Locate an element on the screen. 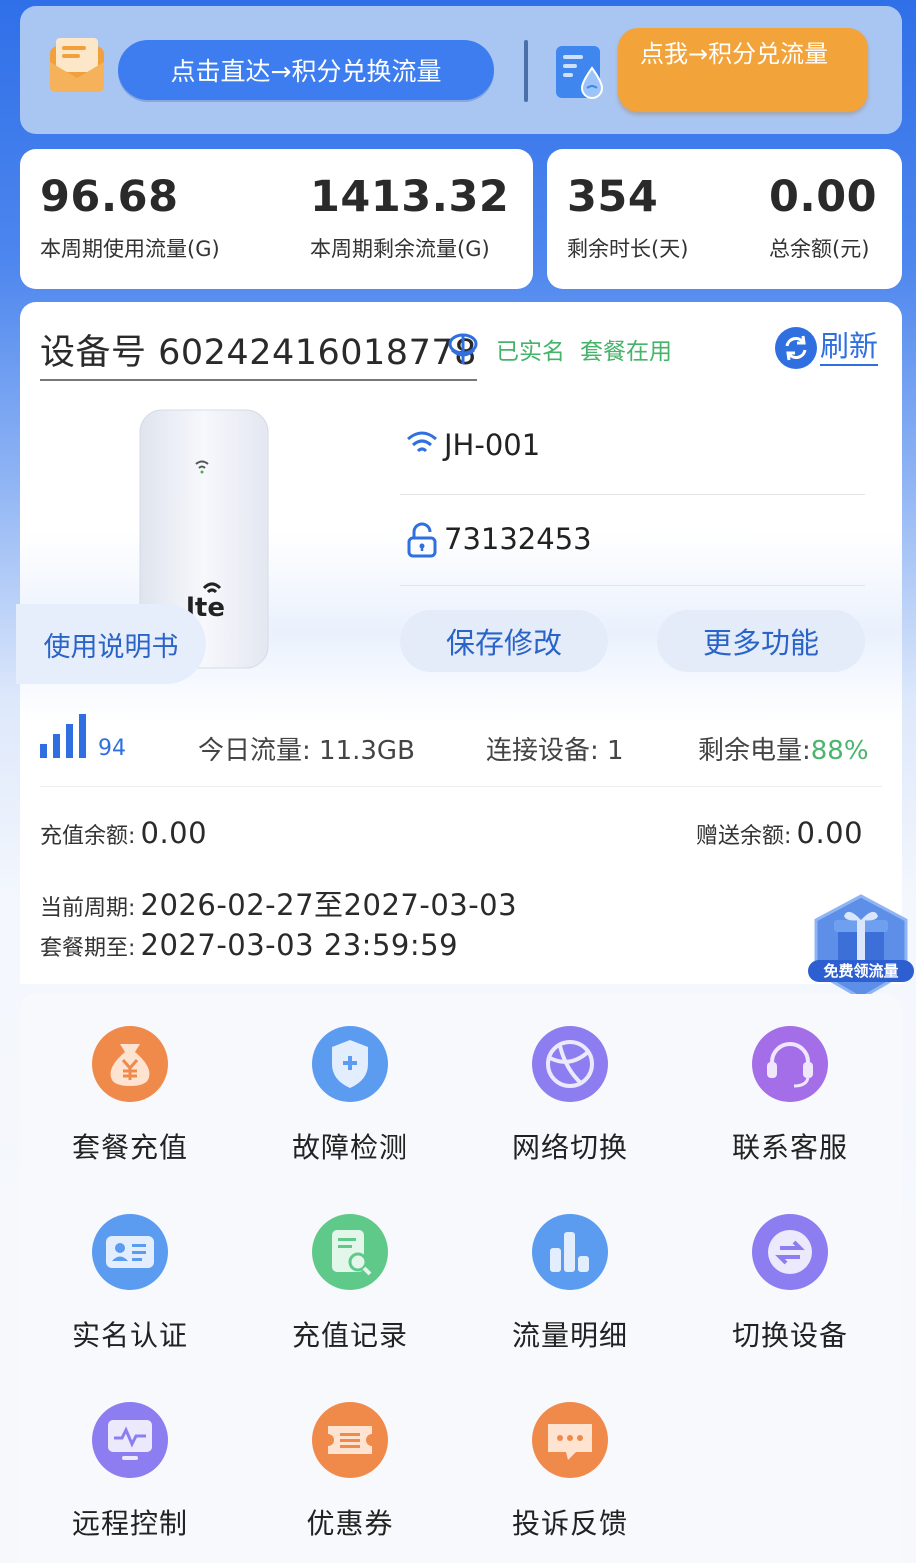 This screenshot has height=1563, width=916. recharge-balance: 充值余额: 0.00 is located at coordinates (123, 833).